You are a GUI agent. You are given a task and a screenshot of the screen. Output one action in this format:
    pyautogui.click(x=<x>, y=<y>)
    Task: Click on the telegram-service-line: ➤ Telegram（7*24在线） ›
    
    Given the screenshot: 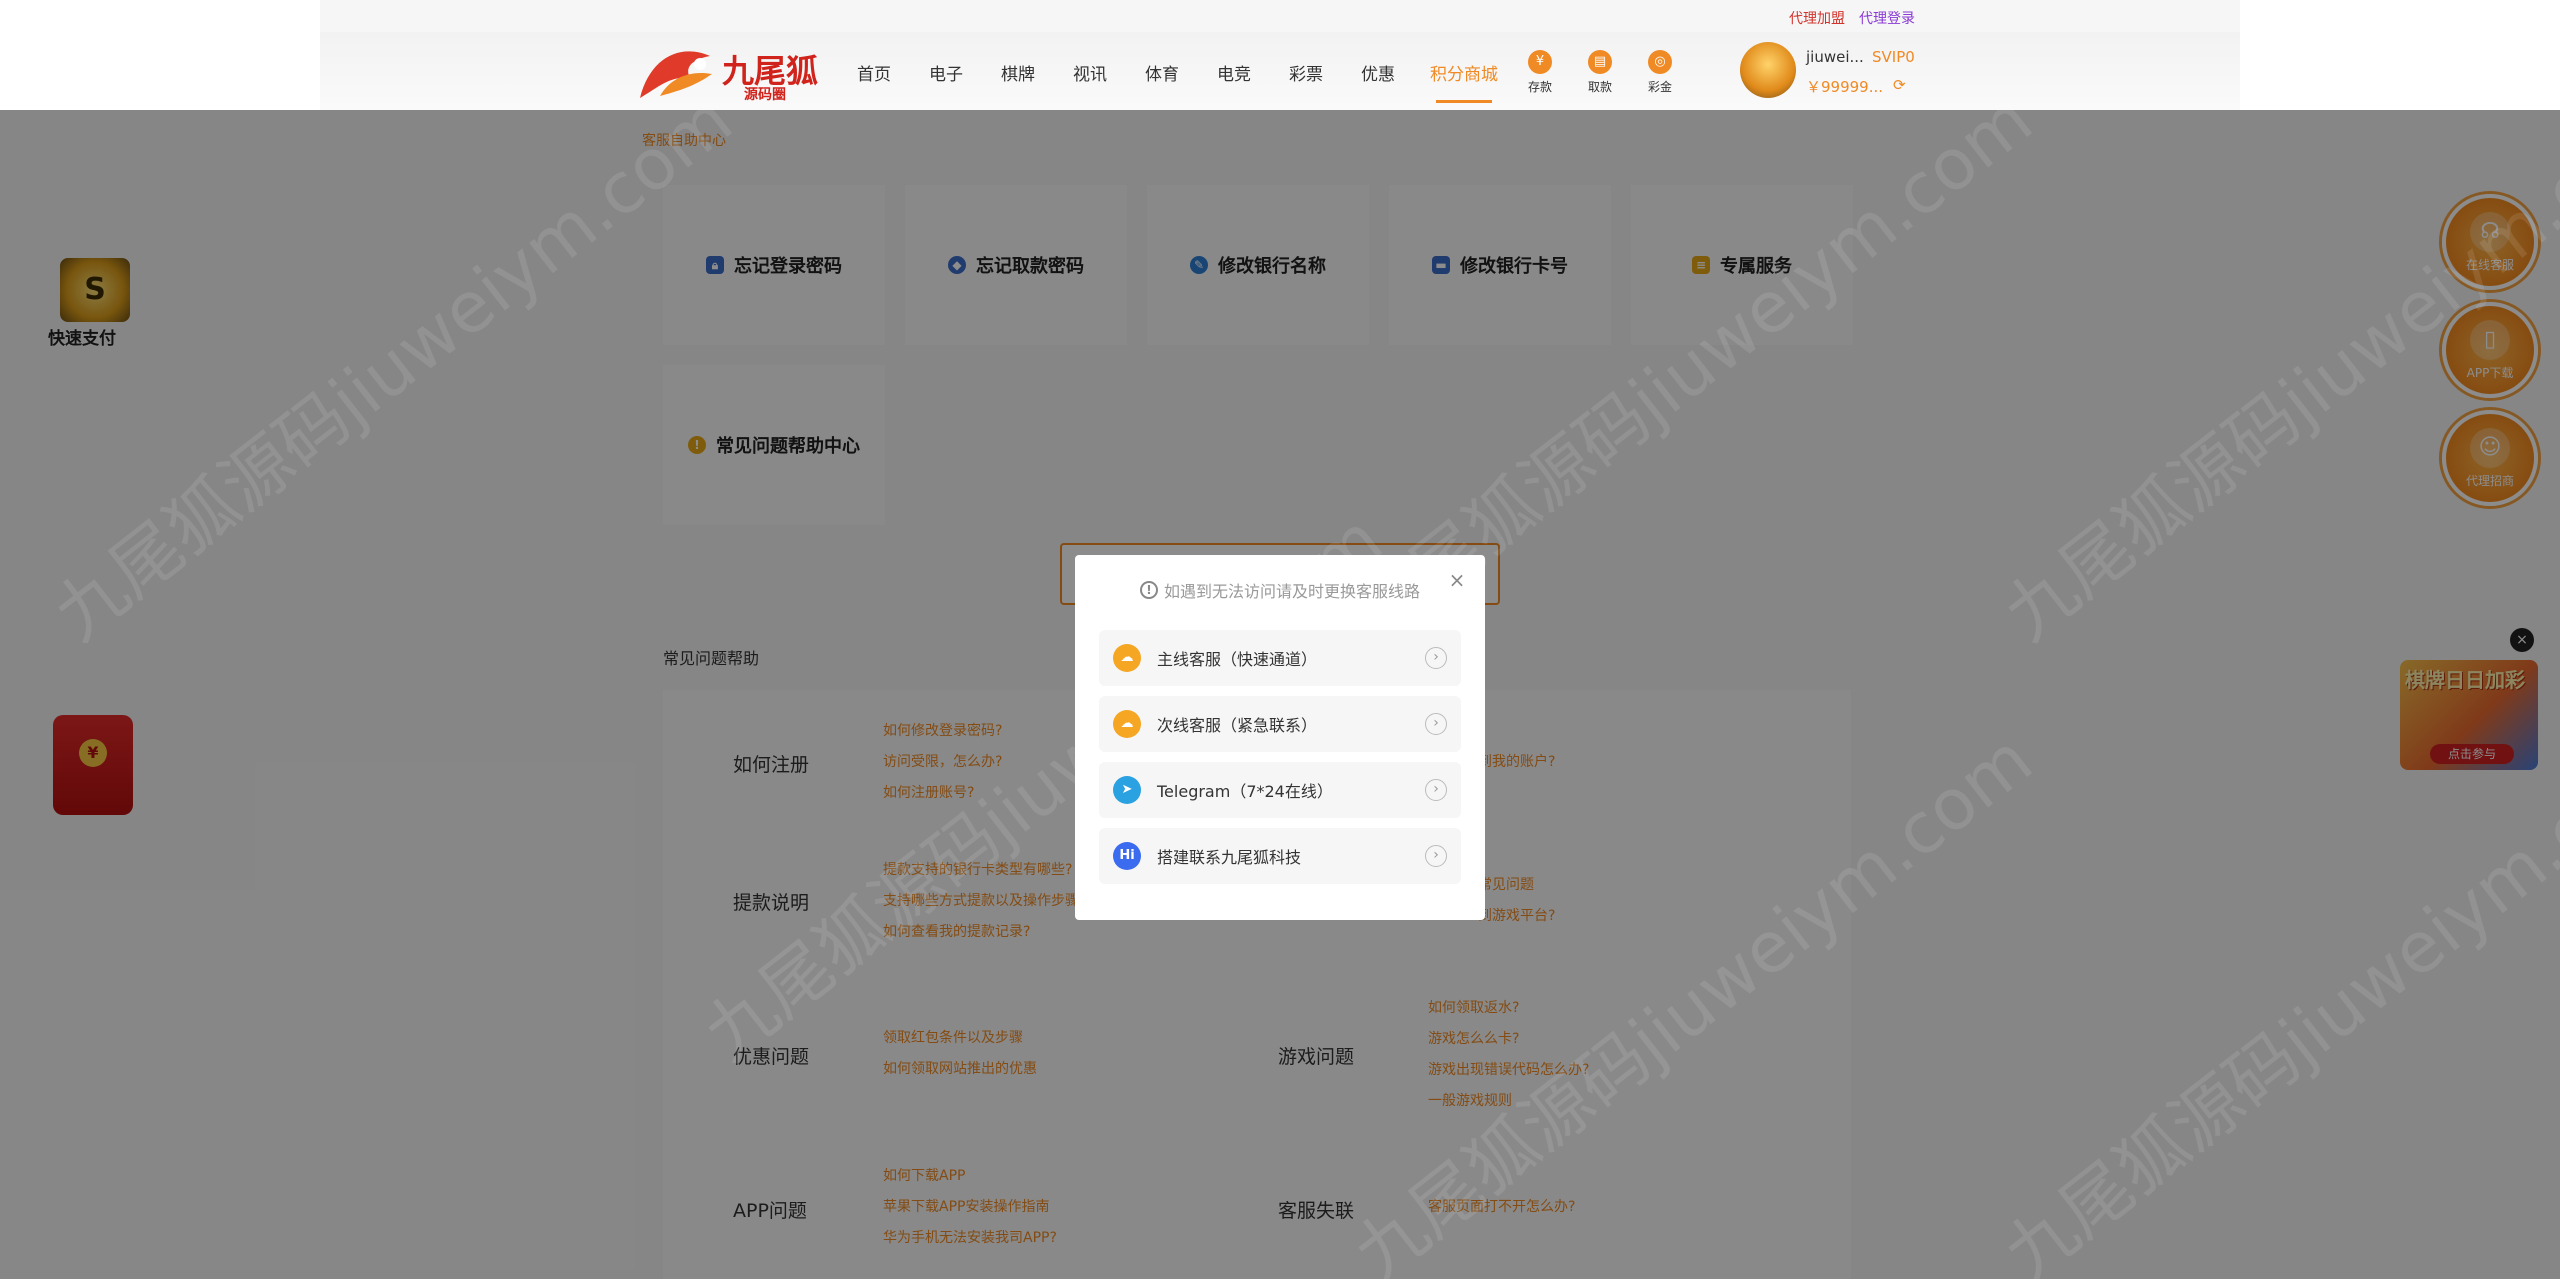 What is the action you would take?
    pyautogui.click(x=1280, y=790)
    